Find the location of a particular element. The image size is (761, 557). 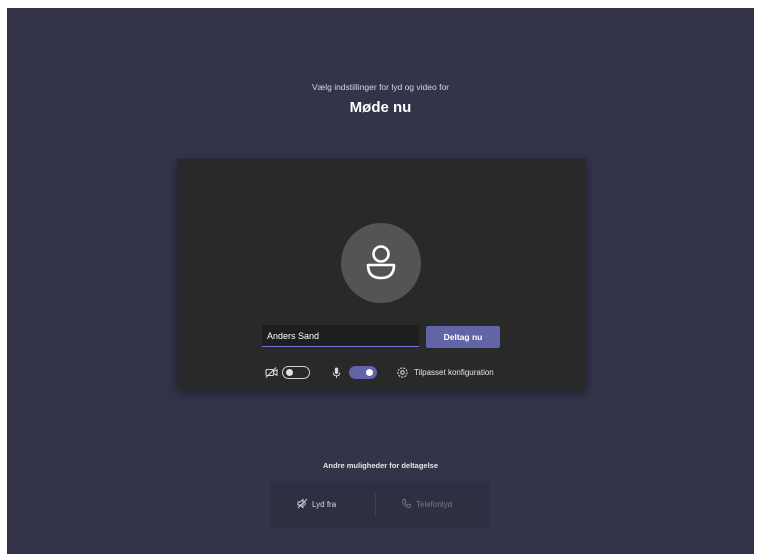

prejoin-subtitle: Vælg indstillinger for lyd og video for is located at coordinates (380, 87).